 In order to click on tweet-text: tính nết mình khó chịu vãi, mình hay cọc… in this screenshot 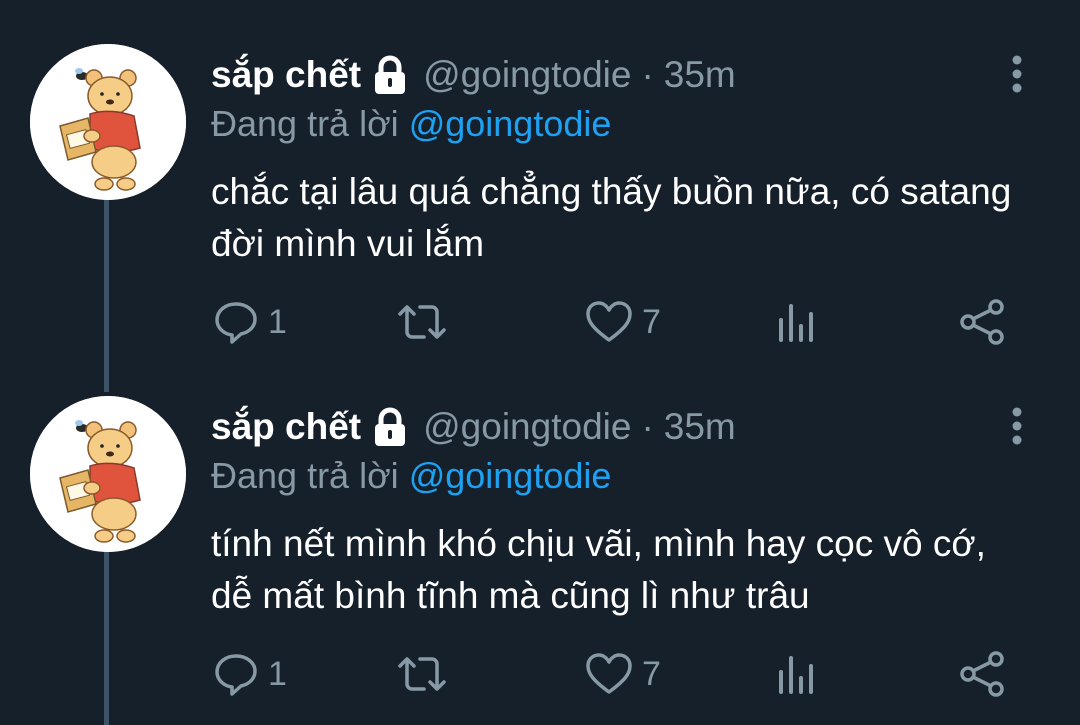, I will do `click(598, 569)`.